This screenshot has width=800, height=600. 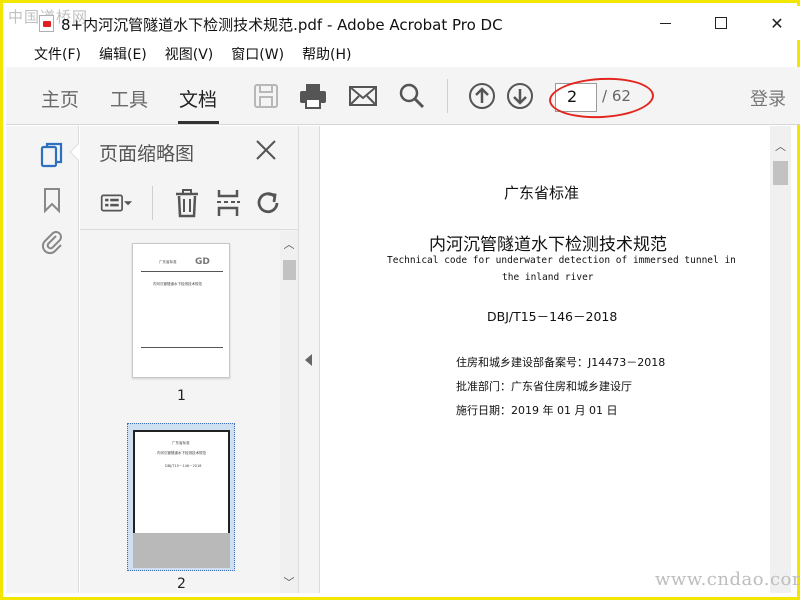 I want to click on thumbnail-label-2: 2, so click(x=181, y=584).